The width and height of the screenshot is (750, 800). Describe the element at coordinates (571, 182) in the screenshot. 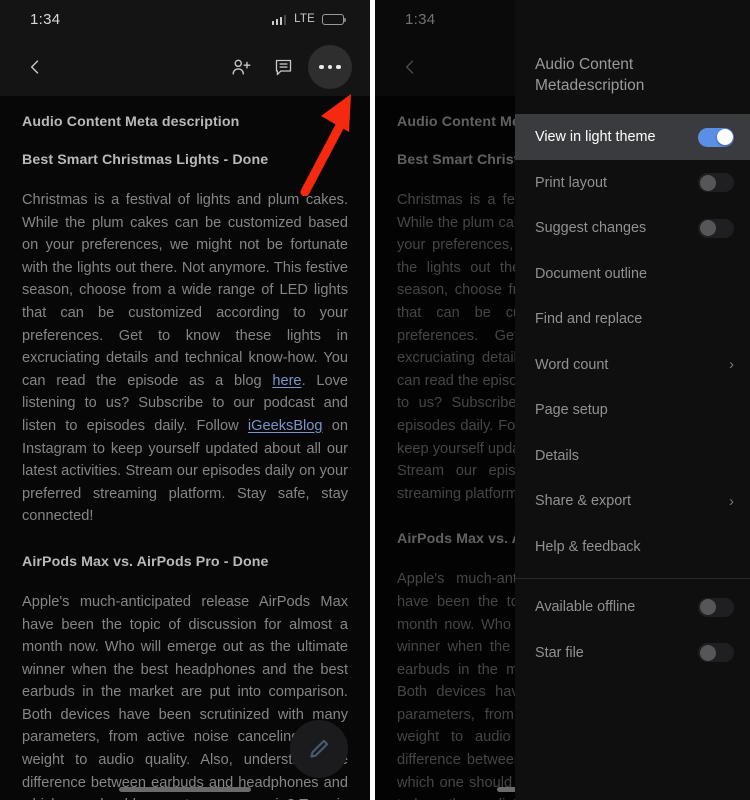

I see `menu-item-label: Print layout` at that location.